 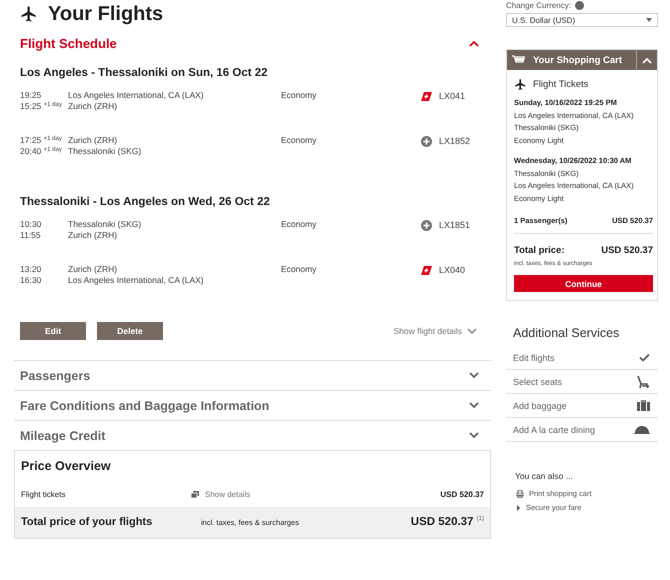 I want to click on departure-time: 10:30, so click(x=31, y=224).